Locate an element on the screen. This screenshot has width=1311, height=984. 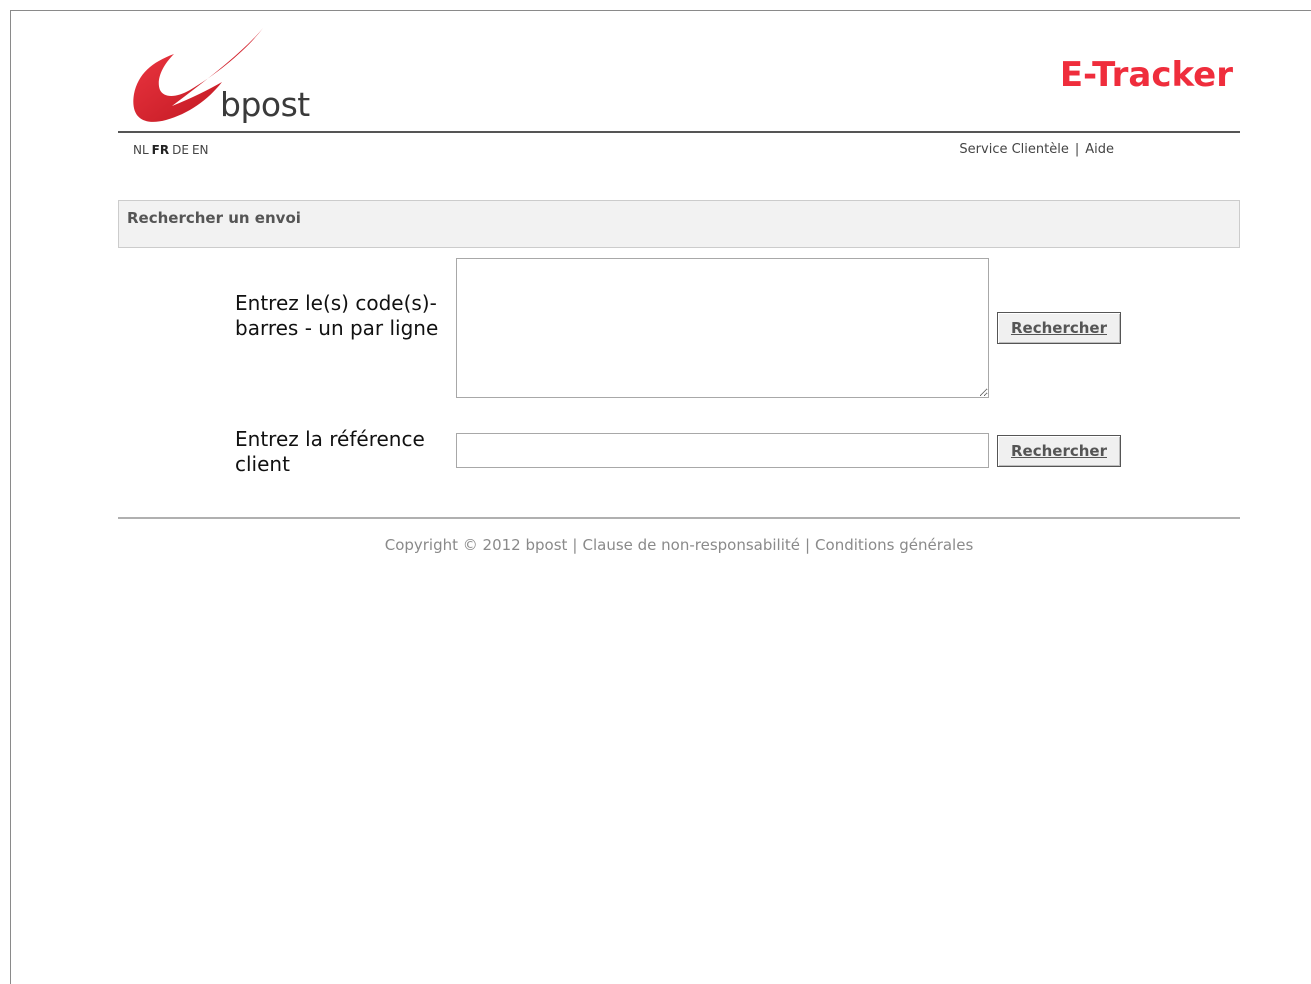
copyright-text: Copyright © 2012 bpost is located at coordinates (476, 545).